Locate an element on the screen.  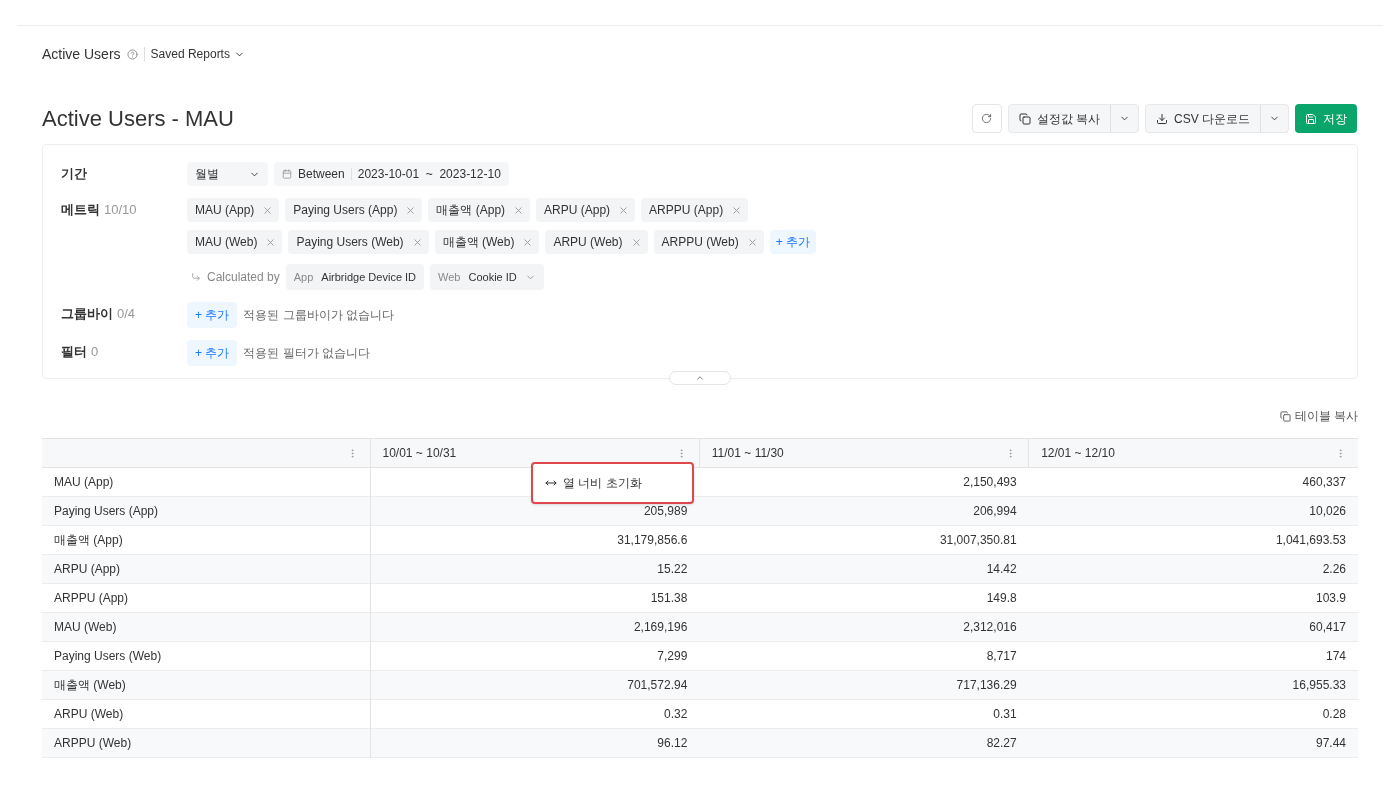
calendar-icon is located at coordinates (287, 174).